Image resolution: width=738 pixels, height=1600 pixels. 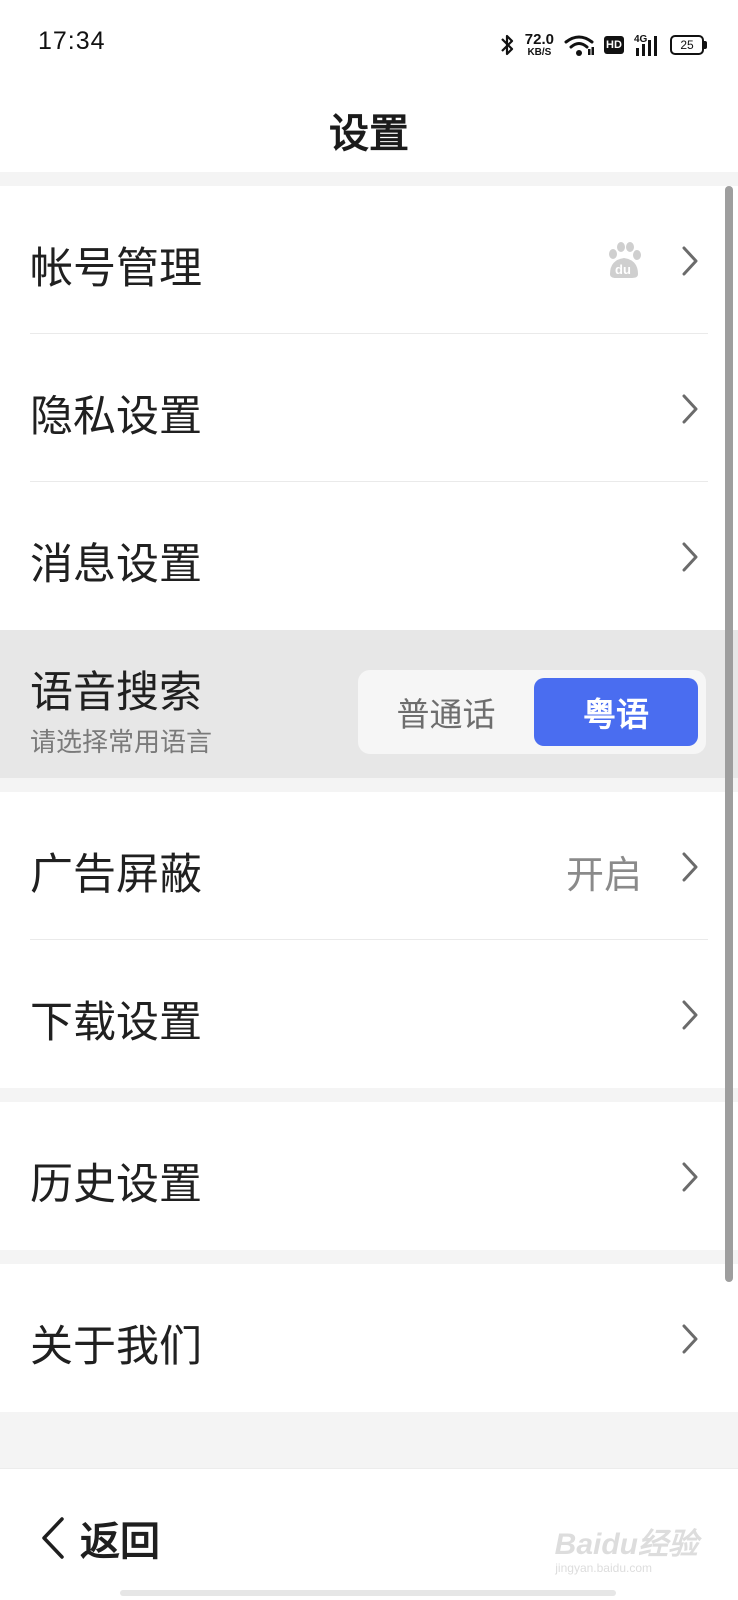 I want to click on home-indicator, so click(x=368, y=1593).